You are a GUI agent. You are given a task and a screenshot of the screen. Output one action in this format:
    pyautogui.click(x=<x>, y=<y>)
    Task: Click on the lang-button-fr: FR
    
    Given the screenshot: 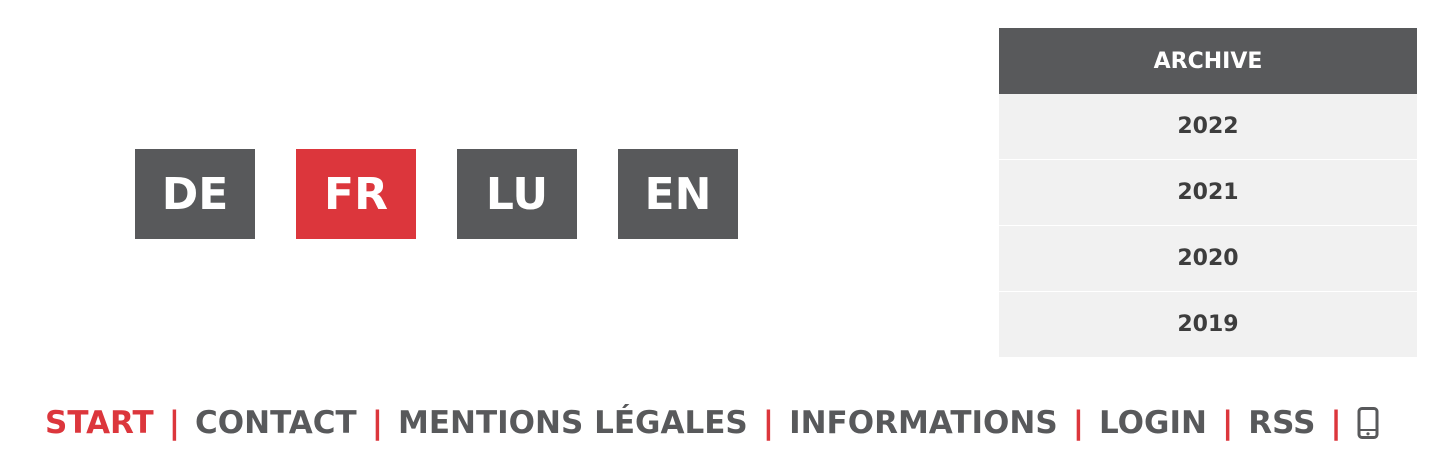 What is the action you would take?
    pyautogui.click(x=356, y=194)
    